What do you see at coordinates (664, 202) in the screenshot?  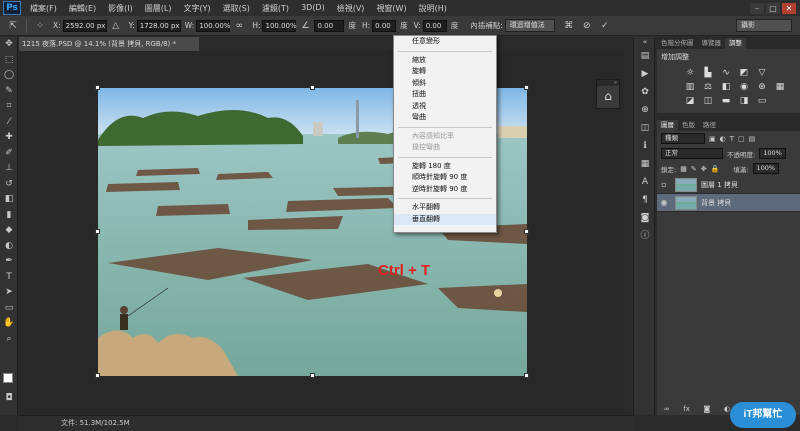 I see `visibility-eye-icon: ◉` at bounding box center [664, 202].